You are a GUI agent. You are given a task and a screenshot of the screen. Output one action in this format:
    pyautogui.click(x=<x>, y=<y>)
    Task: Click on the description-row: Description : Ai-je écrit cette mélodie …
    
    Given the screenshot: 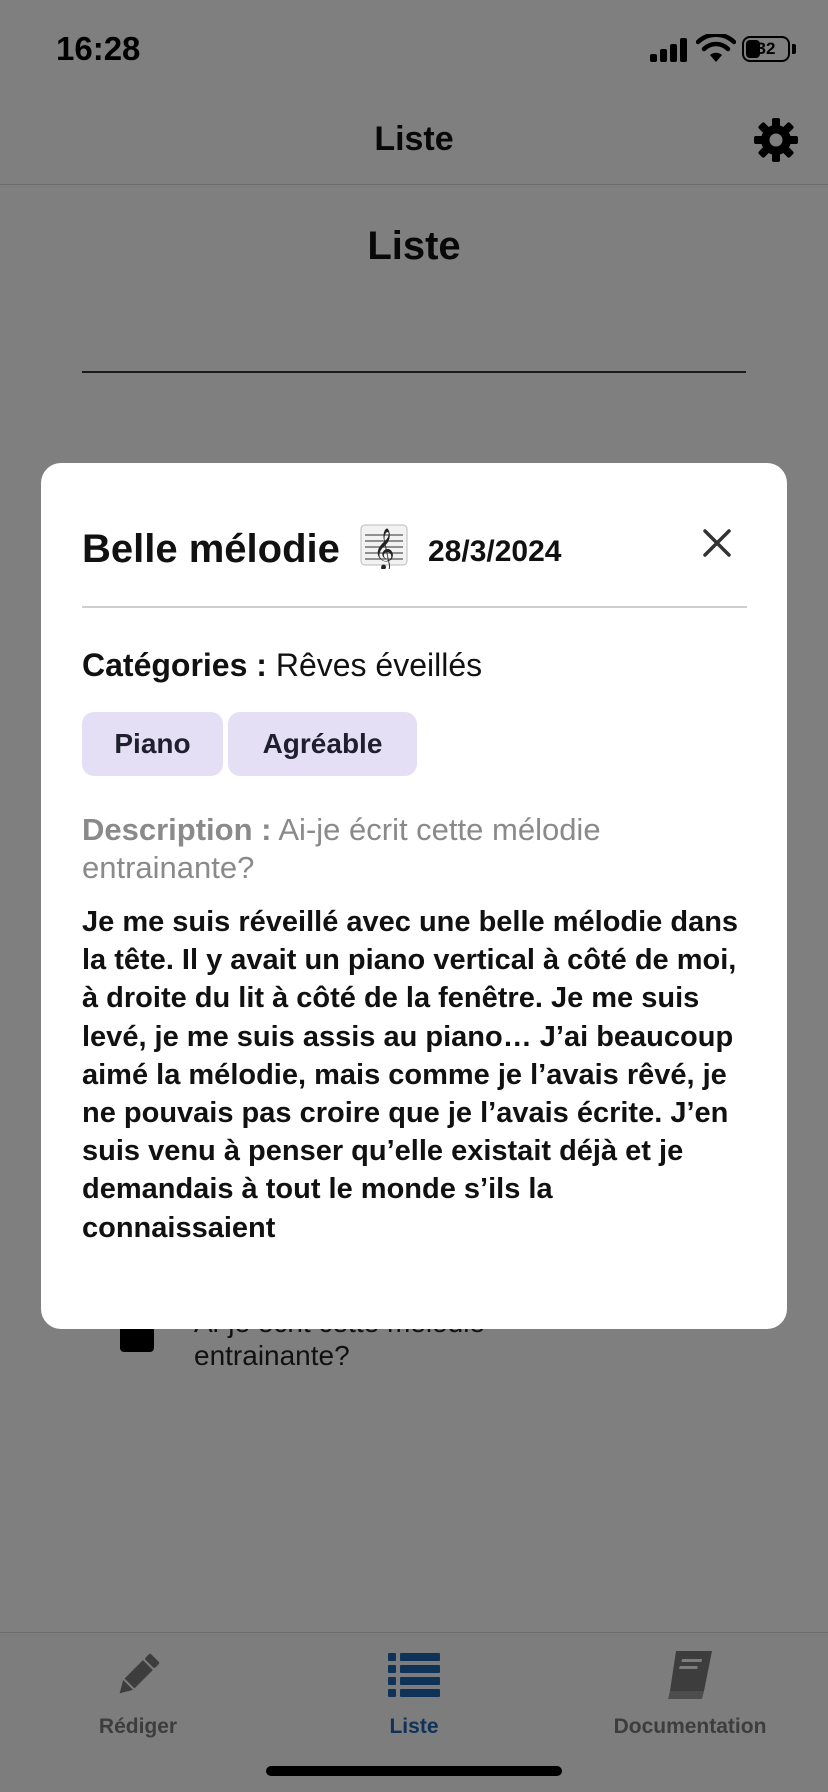 What is the action you would take?
    pyautogui.click(x=402, y=849)
    